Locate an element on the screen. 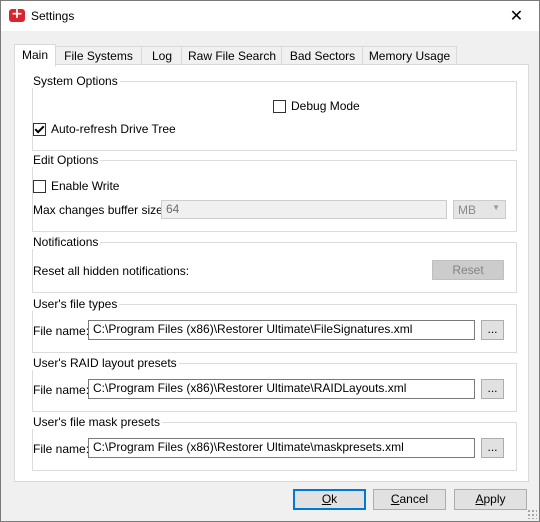 This screenshot has height=522, width=540. debug-mode-checkbox: Debug Mode is located at coordinates (316, 106).